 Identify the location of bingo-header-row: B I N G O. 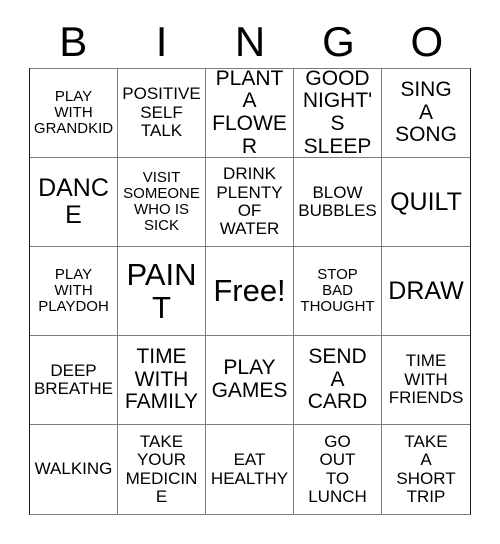
(250, 42).